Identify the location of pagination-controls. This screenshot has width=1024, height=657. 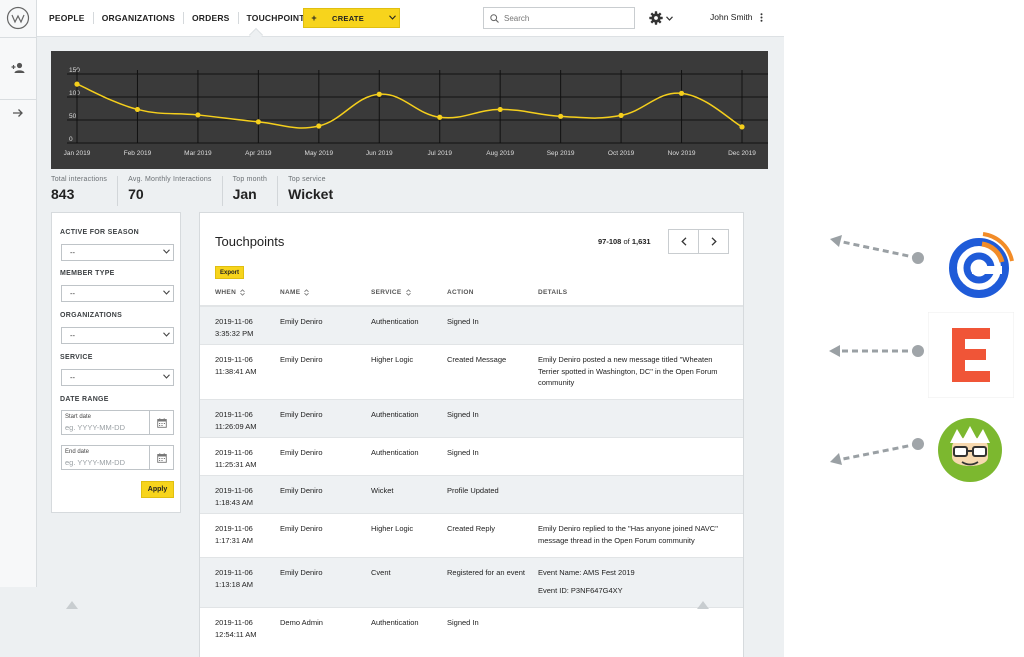
(698, 241).